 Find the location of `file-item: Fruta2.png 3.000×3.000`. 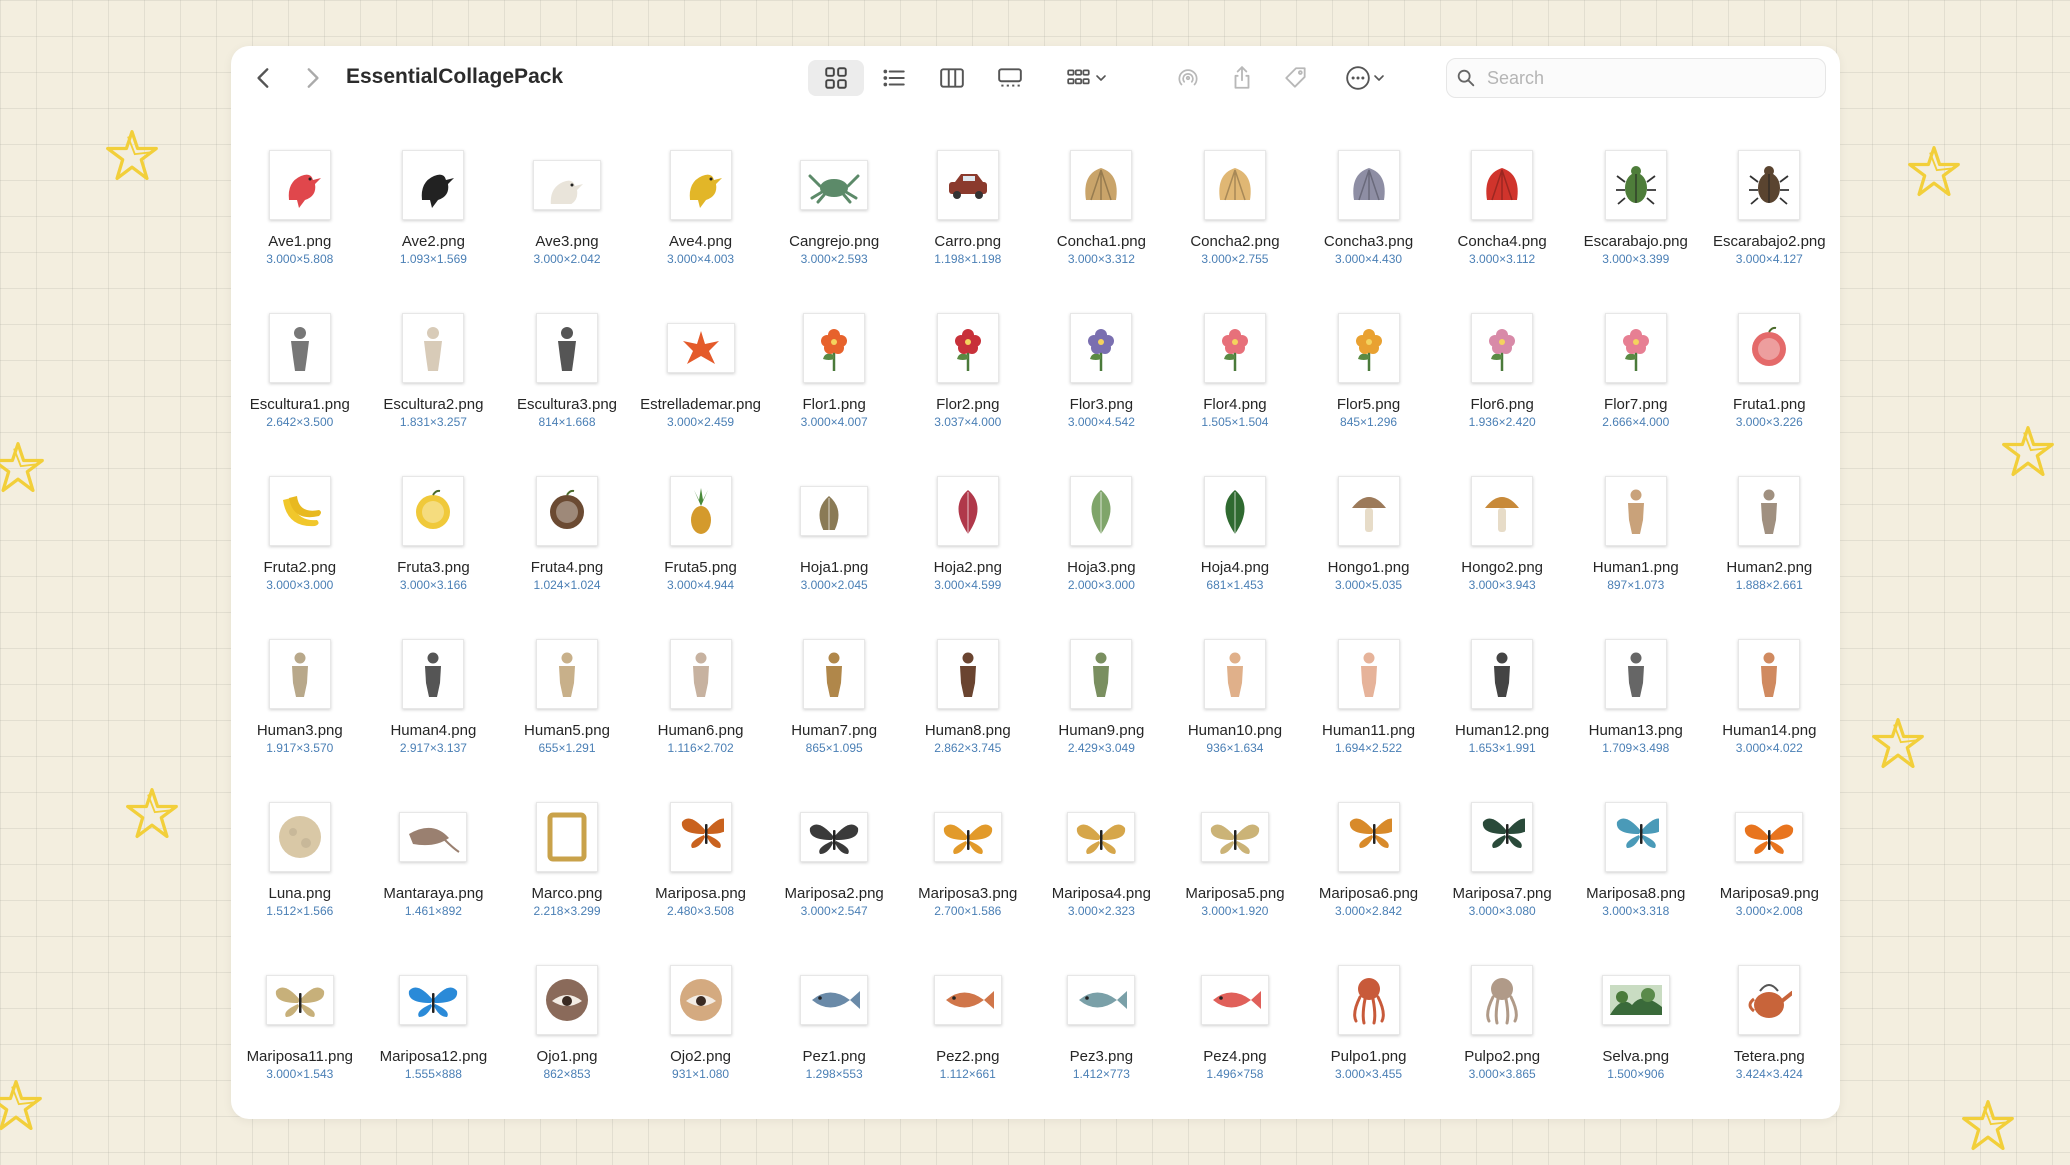

file-item: Fruta2.png 3.000×3.000 is located at coordinates (300, 553).